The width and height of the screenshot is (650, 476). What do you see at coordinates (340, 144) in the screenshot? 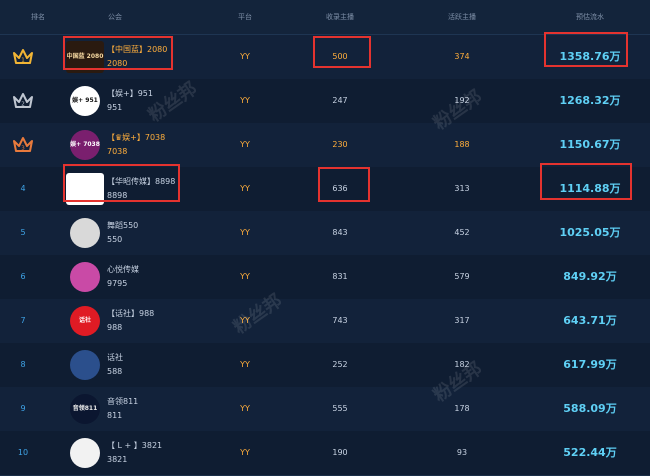
I see `signed-anchors-cell: 230` at bounding box center [340, 144].